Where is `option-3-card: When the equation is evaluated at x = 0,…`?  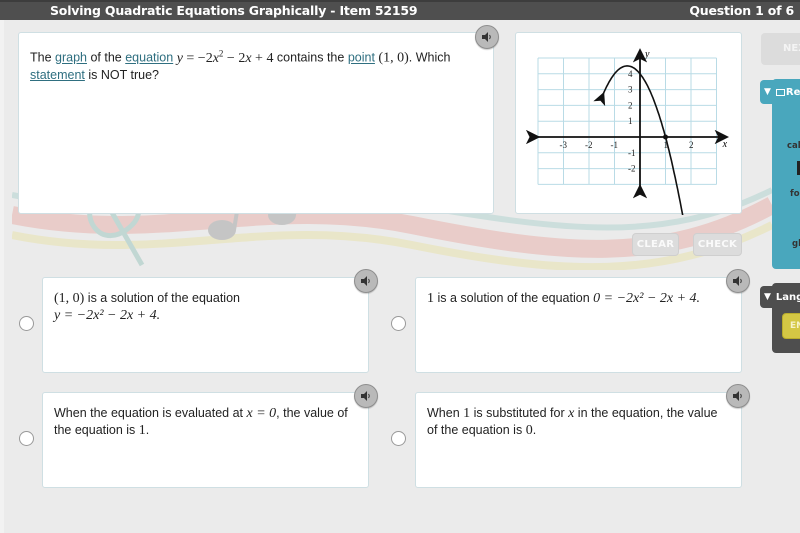
option-3-card: When the equation is evaluated at x = 0,… is located at coordinates (205, 440).